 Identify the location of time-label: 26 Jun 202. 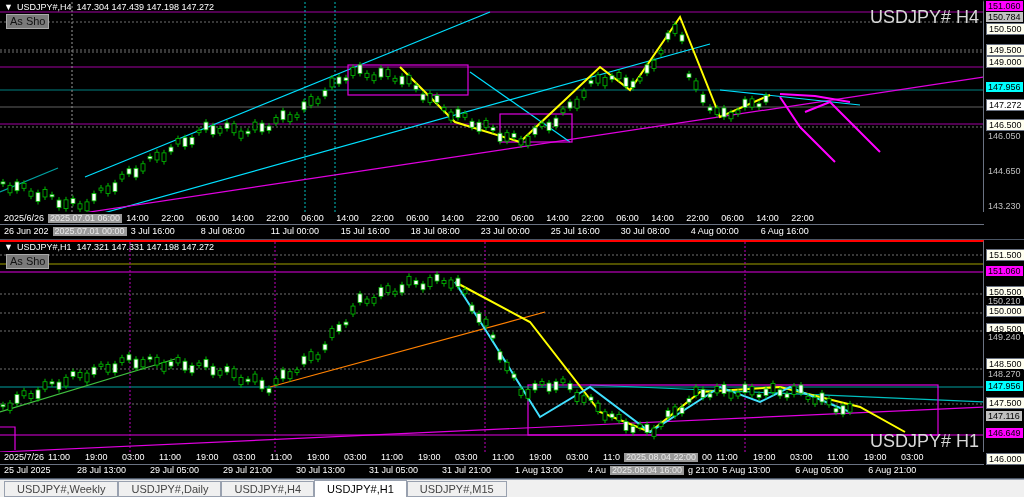
(26, 231).